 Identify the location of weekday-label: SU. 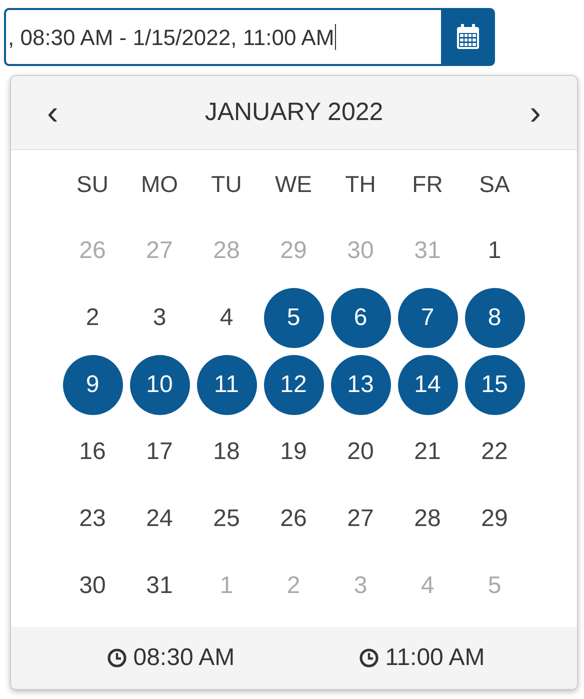
(92, 185).